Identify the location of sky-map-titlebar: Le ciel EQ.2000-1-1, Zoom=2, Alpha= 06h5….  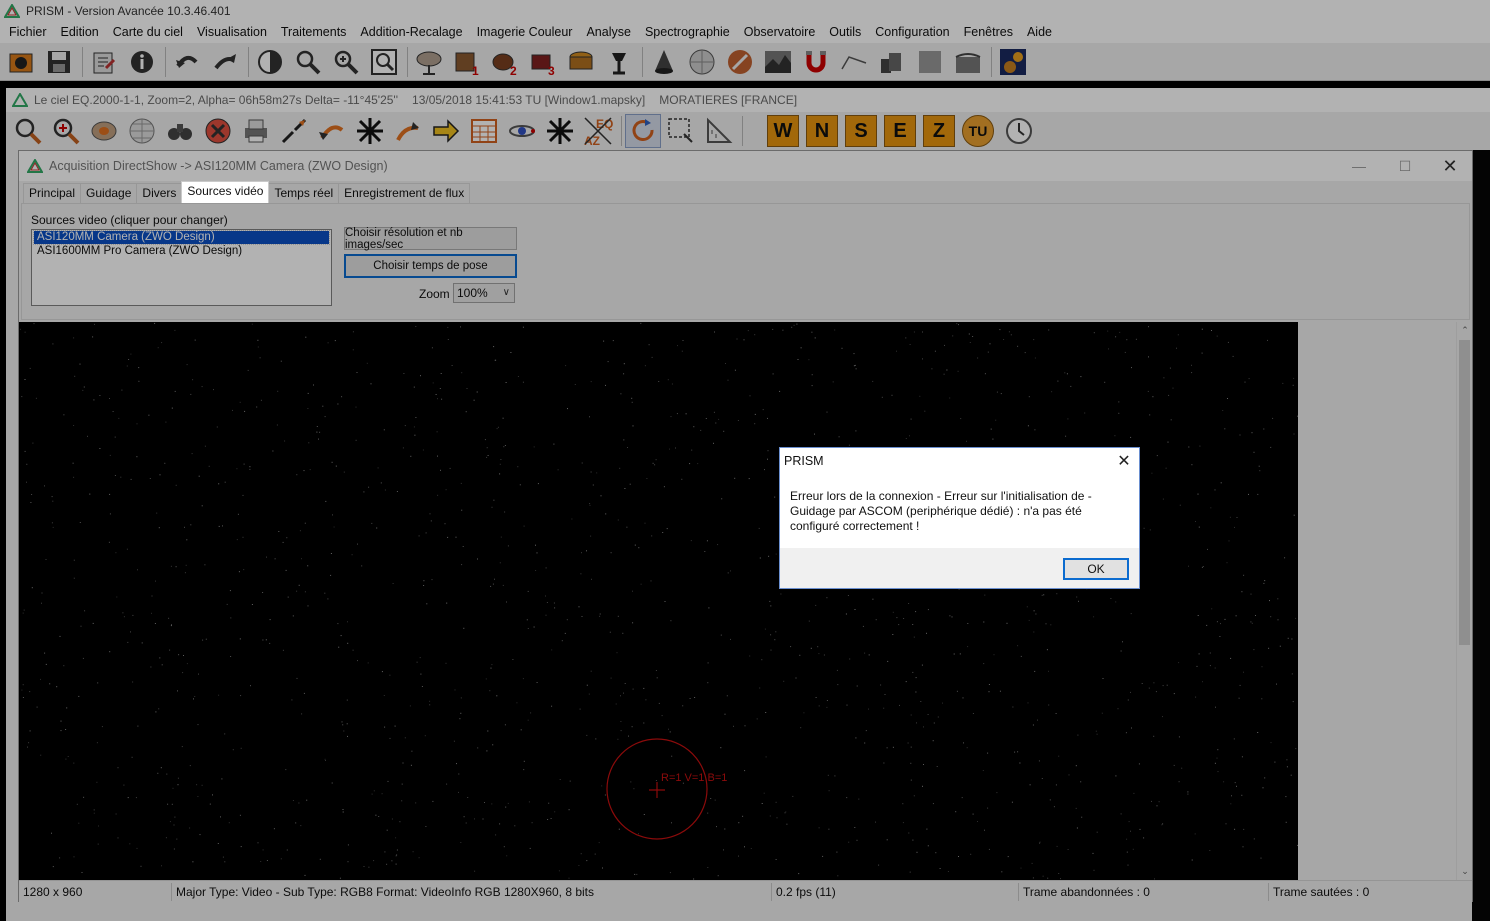
(748, 100).